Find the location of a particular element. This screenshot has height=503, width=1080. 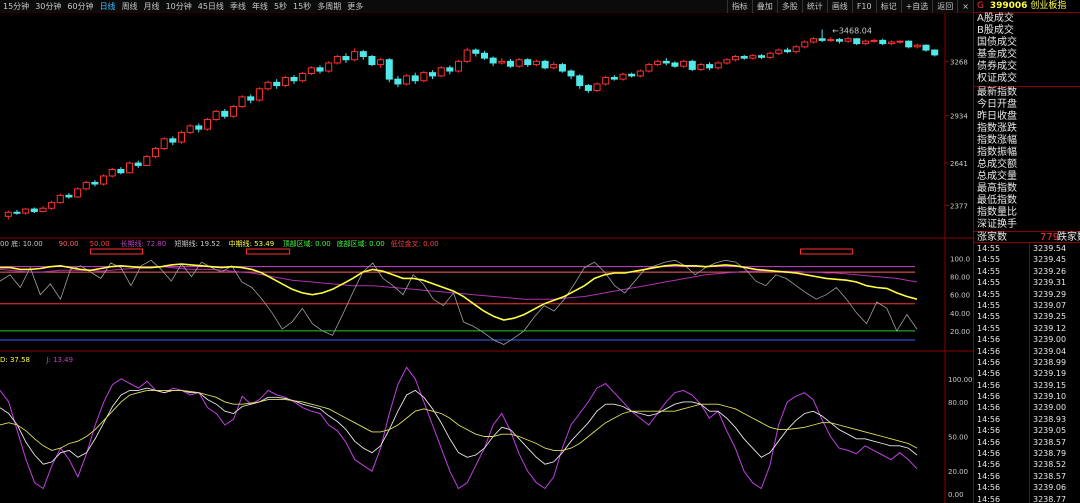

period-tab-8: 季线 is located at coordinates (238, 6).